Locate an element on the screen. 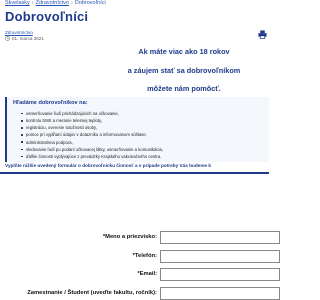 Image resolution: width=320 pixels, height=300 pixels. occupation-input is located at coordinates (220, 293).